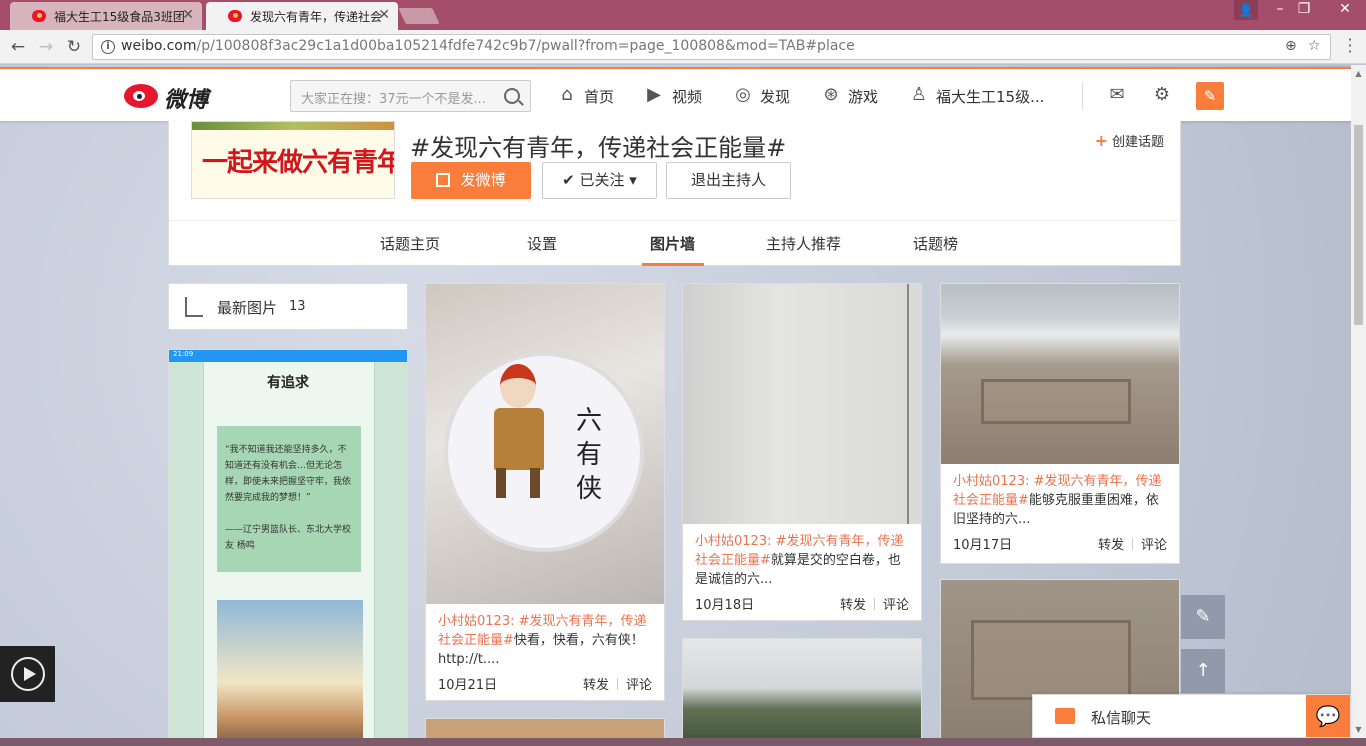 The width and height of the screenshot is (1366, 746). I want to click on back-icon: ←, so click(18, 47).